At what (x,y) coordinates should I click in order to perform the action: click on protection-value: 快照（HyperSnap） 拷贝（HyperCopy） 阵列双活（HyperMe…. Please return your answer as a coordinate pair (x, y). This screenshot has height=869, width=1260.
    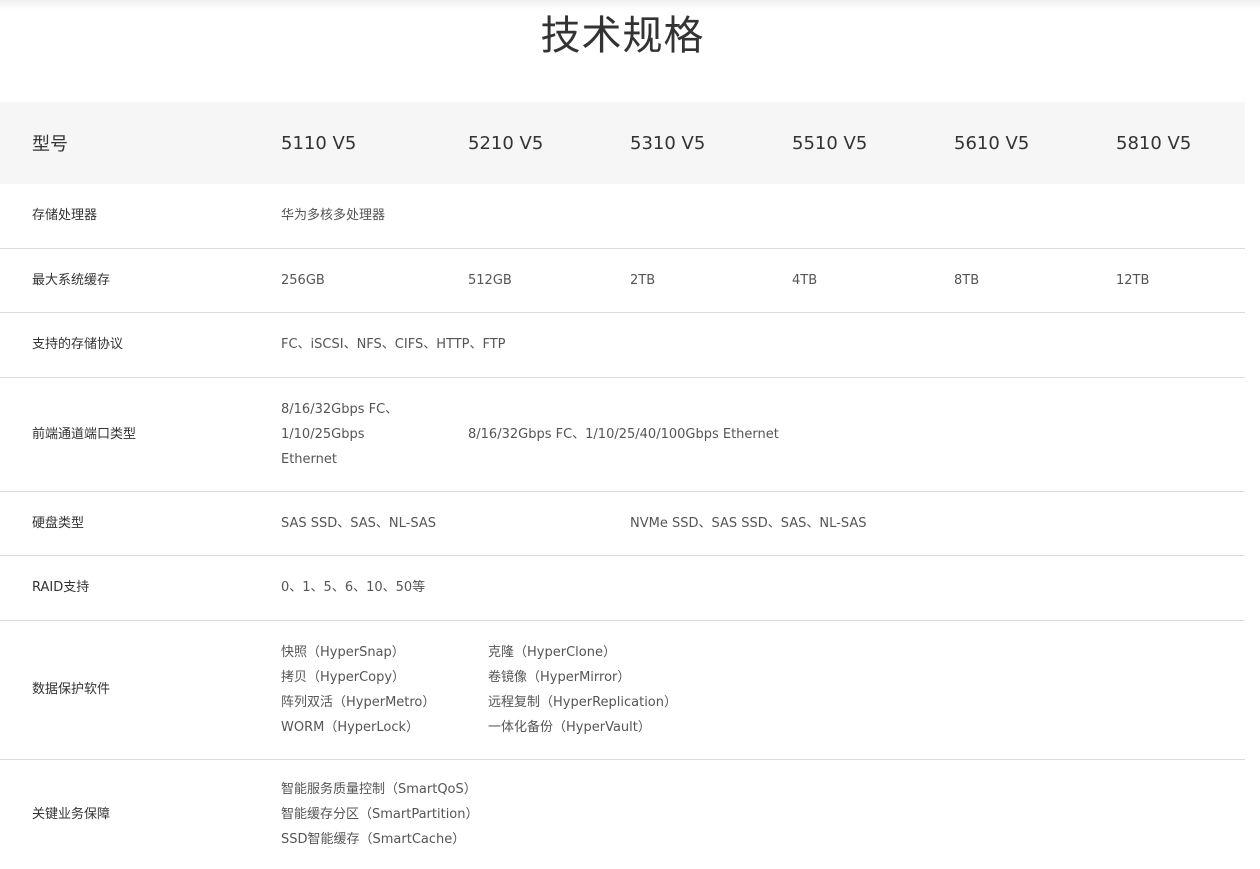
    Looking at the image, I should click on (763, 690).